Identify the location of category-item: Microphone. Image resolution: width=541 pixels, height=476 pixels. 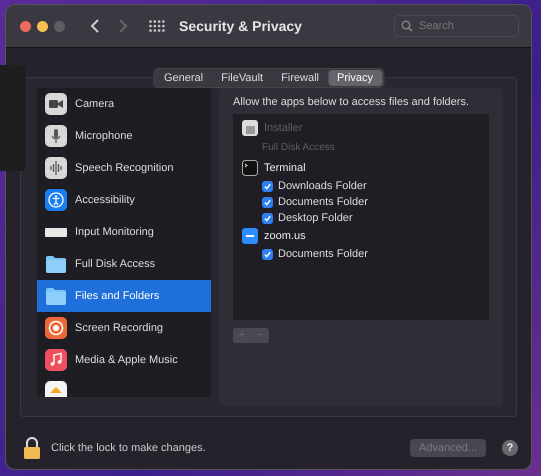
(124, 136).